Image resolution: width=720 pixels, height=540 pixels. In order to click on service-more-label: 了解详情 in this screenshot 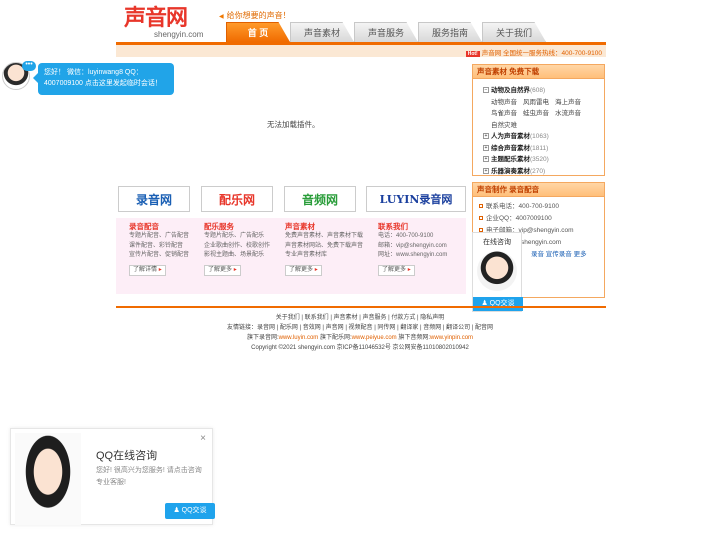, I will do `click(145, 269)`.